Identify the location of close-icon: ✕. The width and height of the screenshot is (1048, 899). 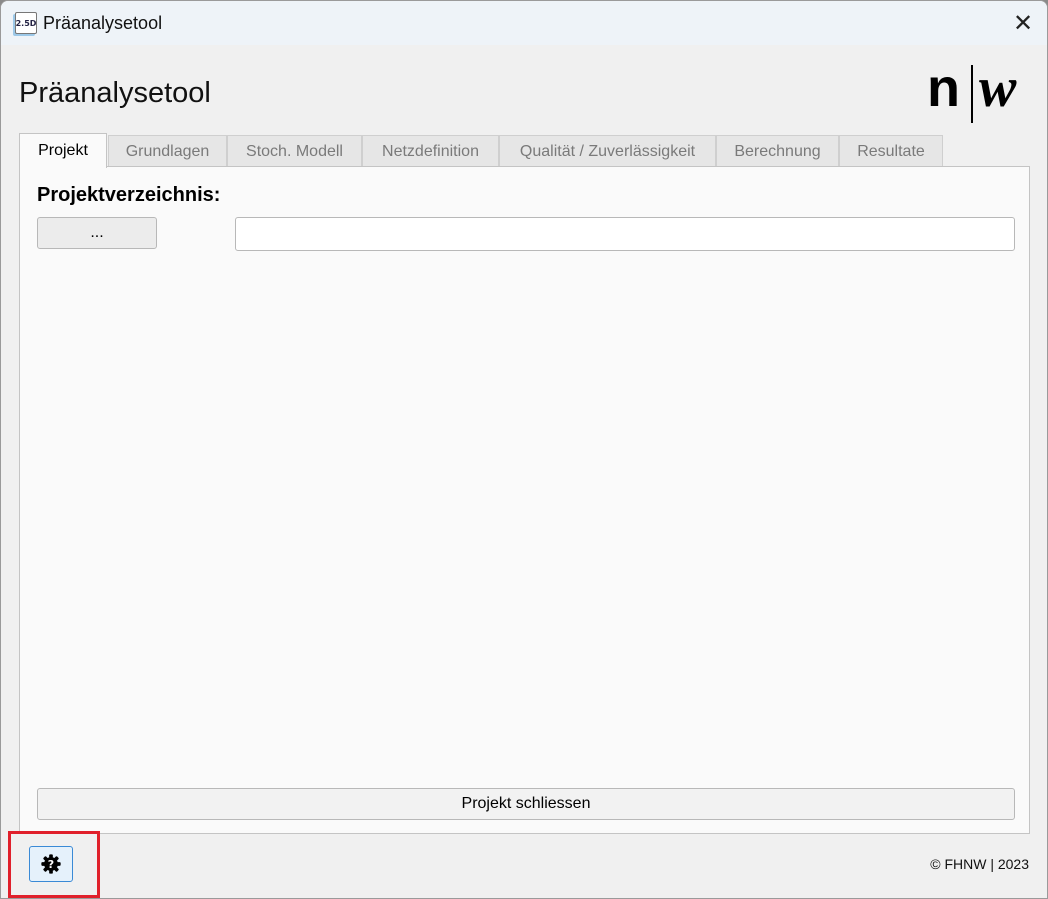
(1023, 23).